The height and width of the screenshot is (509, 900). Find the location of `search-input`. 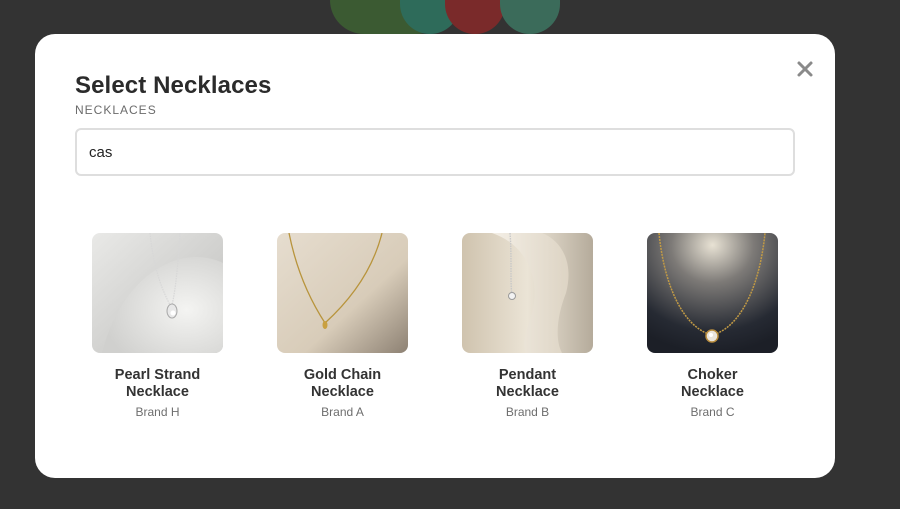

search-input is located at coordinates (435, 152).